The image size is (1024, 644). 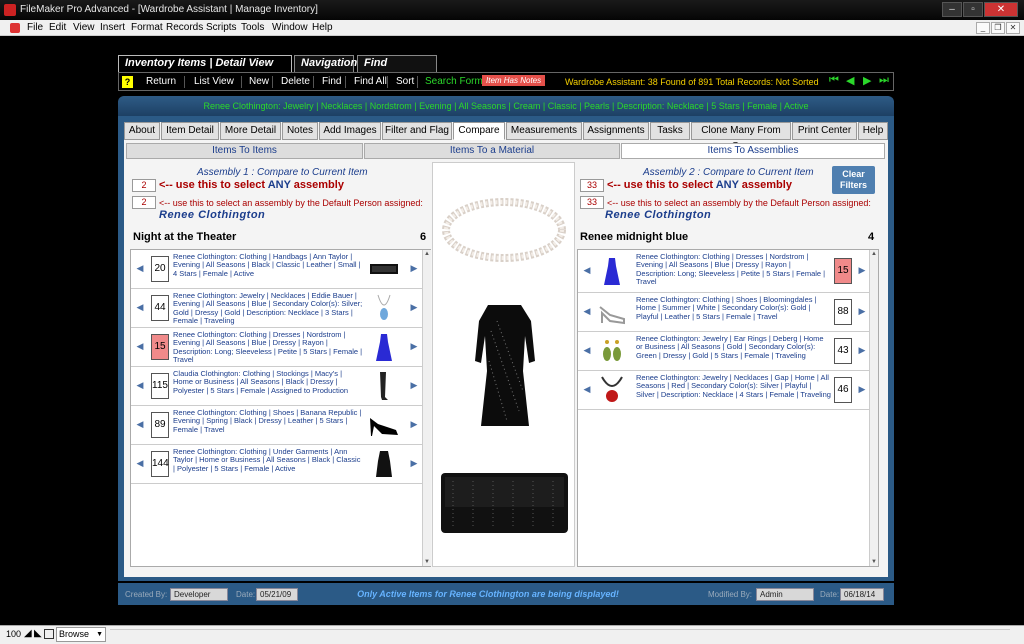 What do you see at coordinates (199, 594) in the screenshot?
I see `created-by-field: Developer` at bounding box center [199, 594].